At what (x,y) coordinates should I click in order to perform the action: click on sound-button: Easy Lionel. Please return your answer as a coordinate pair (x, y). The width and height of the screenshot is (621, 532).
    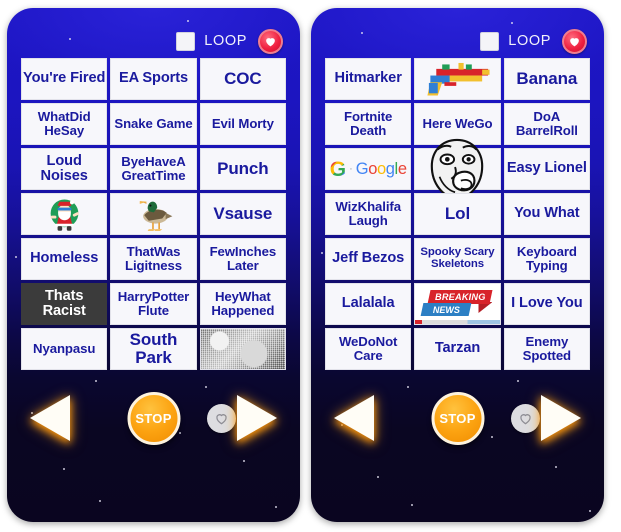
    Looking at the image, I should click on (546, 169).